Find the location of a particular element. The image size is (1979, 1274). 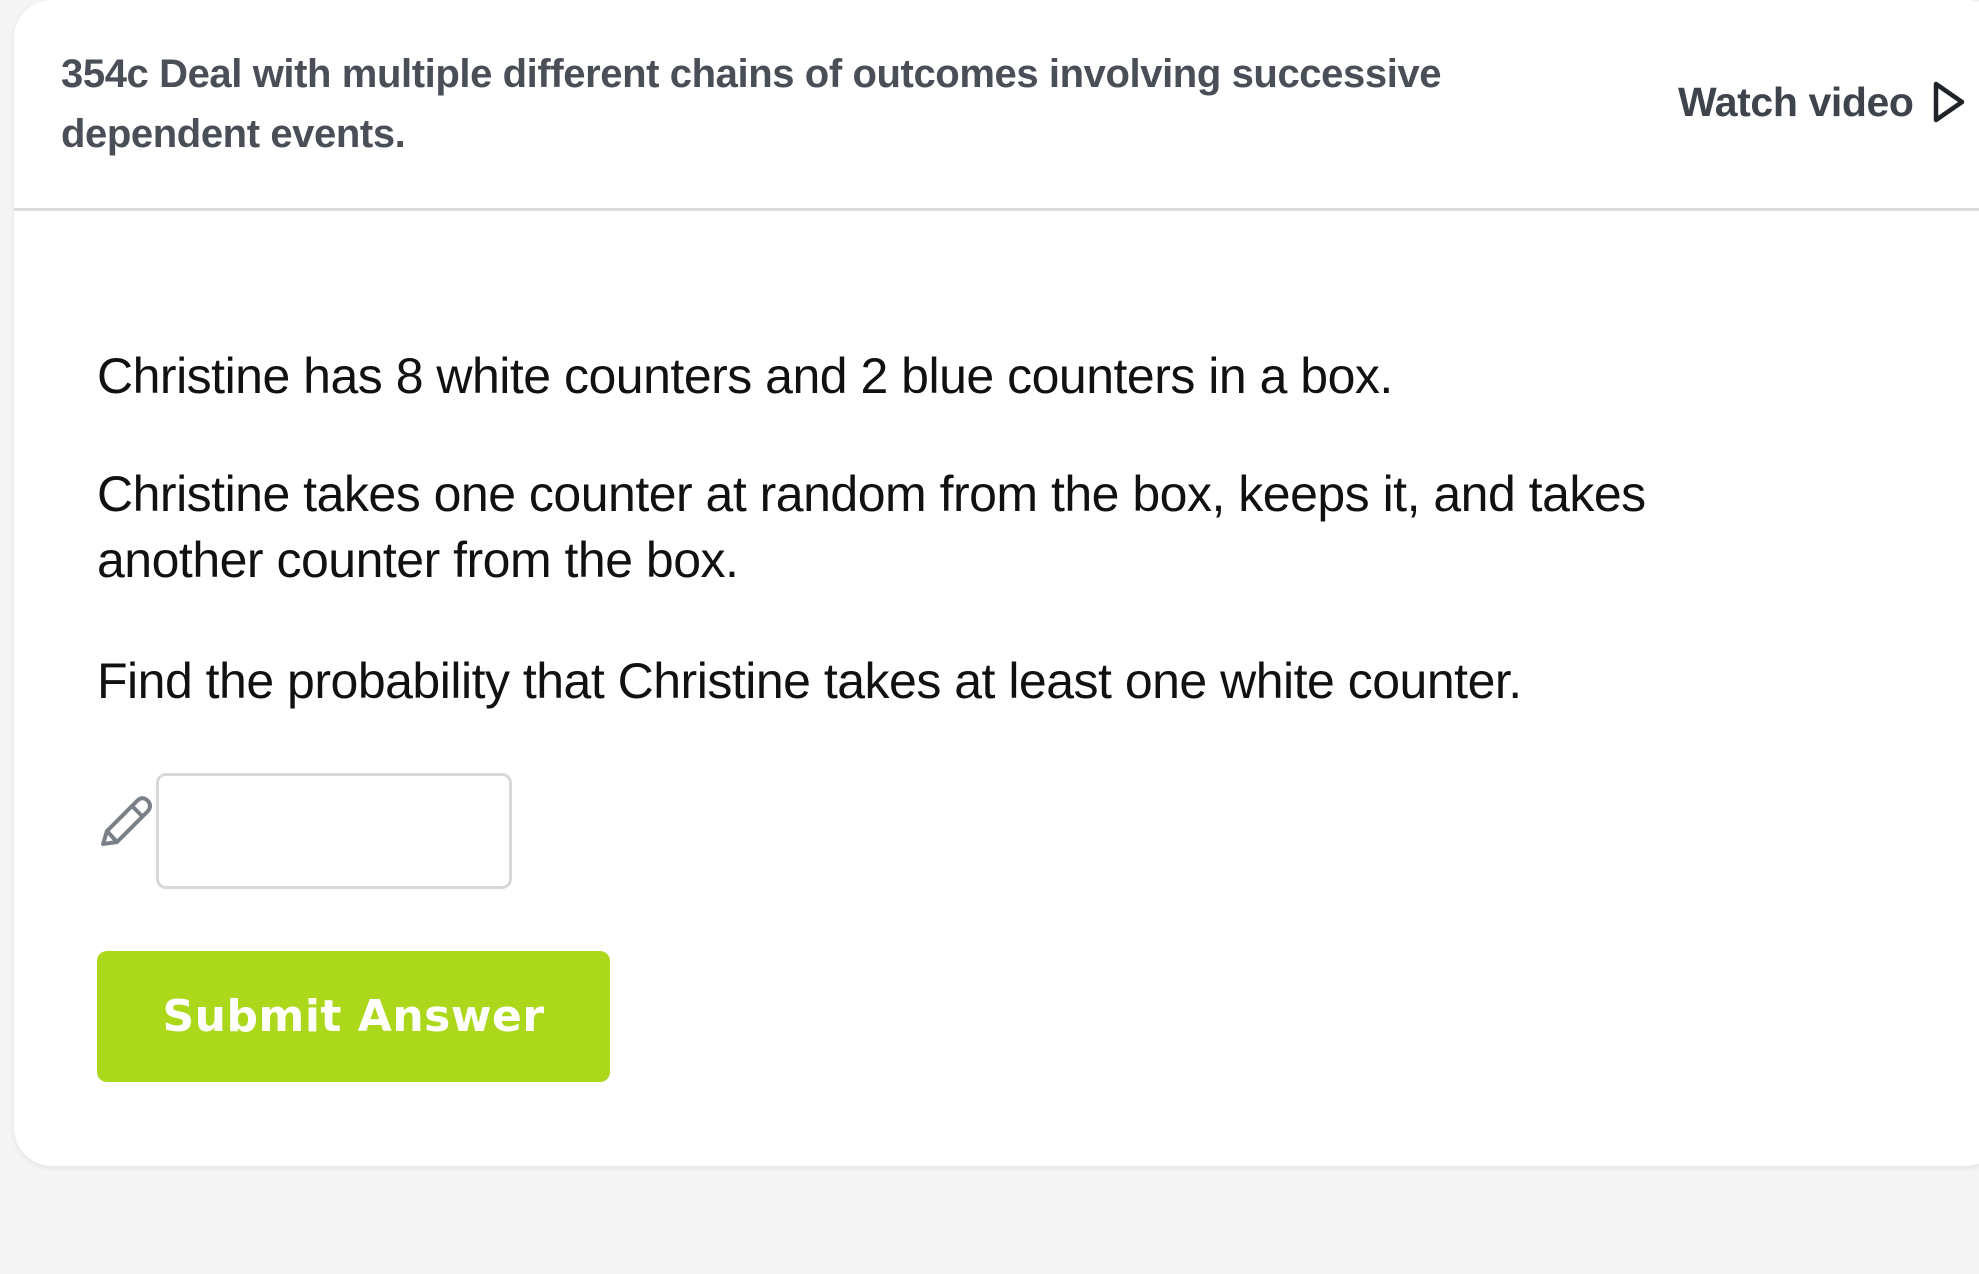

watch-video-label: Watch video is located at coordinates (1796, 101).